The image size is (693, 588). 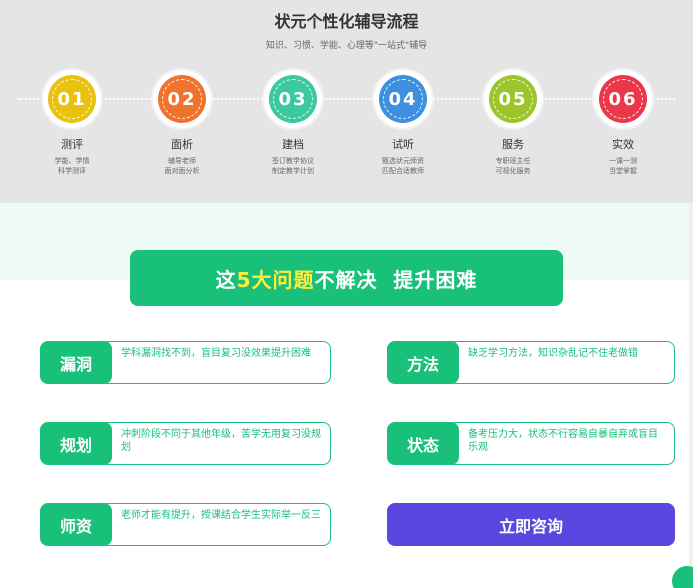 I want to click on problem-tag: 师资, so click(x=76, y=524).